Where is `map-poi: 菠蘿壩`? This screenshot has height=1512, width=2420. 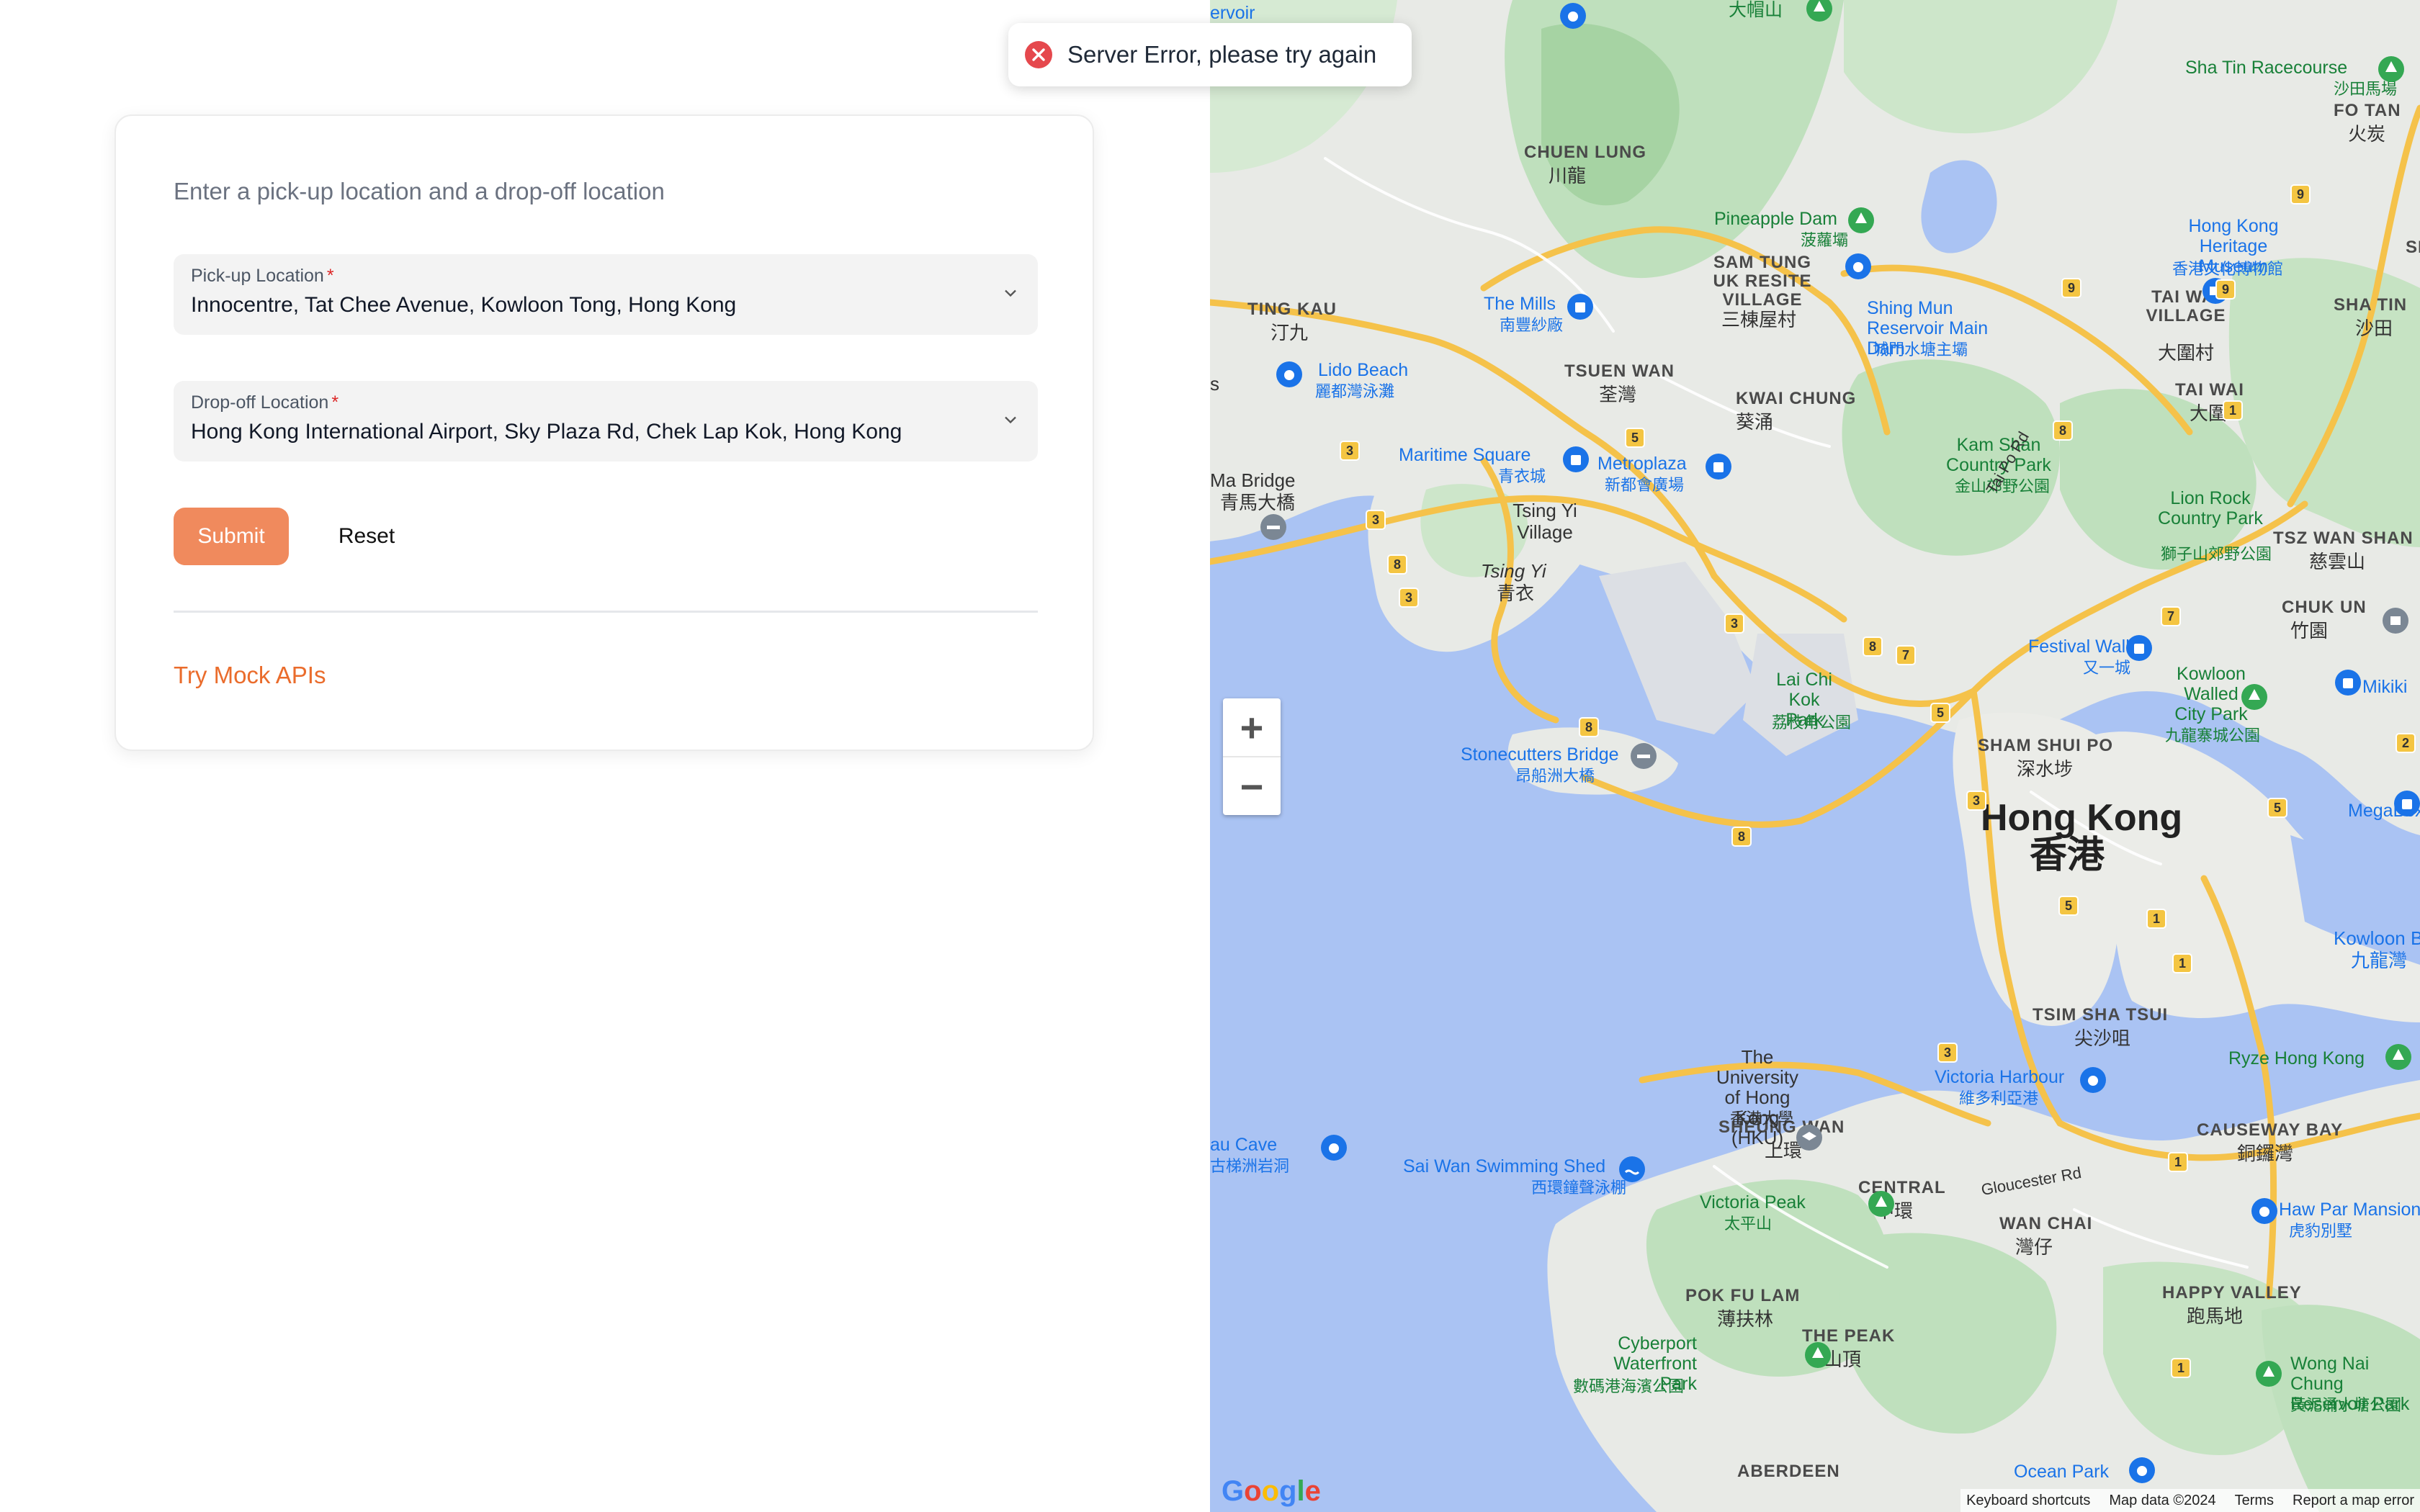 map-poi: 菠蘿壩 is located at coordinates (1824, 239).